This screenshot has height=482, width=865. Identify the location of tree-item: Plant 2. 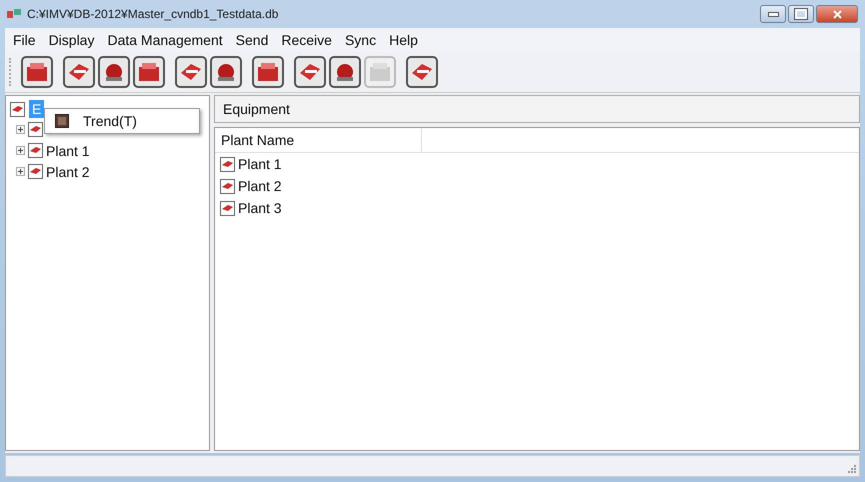
(68, 172).